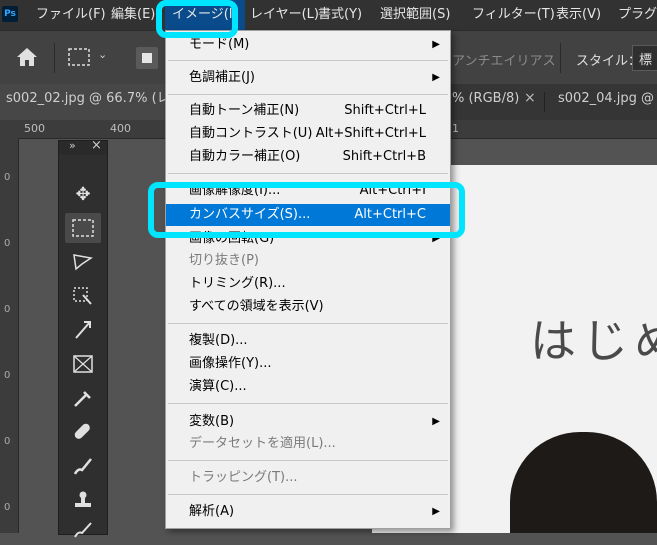 The height and width of the screenshot is (545, 657). Describe the element at coordinates (224, 260) in the screenshot. I see `menu-item-label: 切り抜き(P)` at that location.